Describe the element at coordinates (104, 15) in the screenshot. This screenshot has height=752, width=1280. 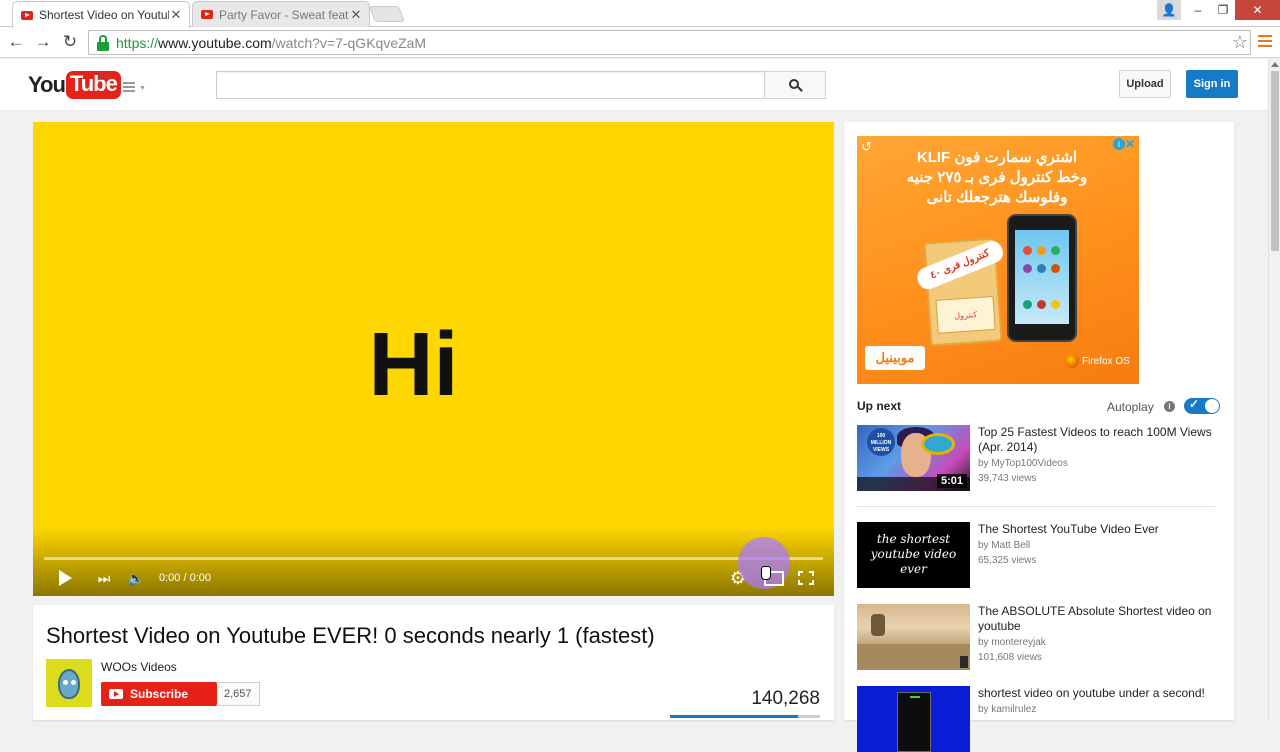
I see `tab-title: Shortest Video on Youtub` at that location.